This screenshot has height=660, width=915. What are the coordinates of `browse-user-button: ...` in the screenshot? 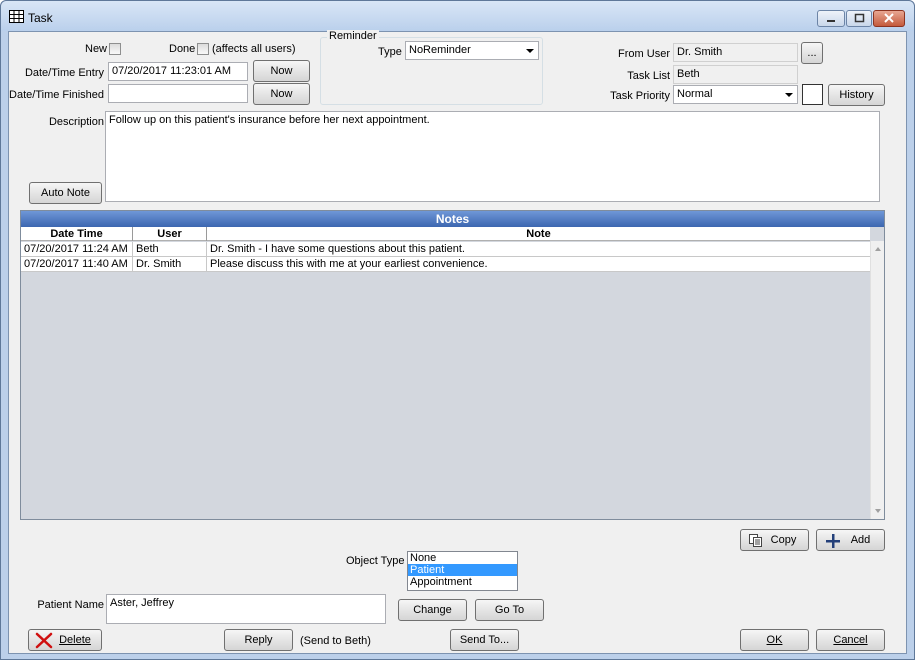 It's located at (812, 53).